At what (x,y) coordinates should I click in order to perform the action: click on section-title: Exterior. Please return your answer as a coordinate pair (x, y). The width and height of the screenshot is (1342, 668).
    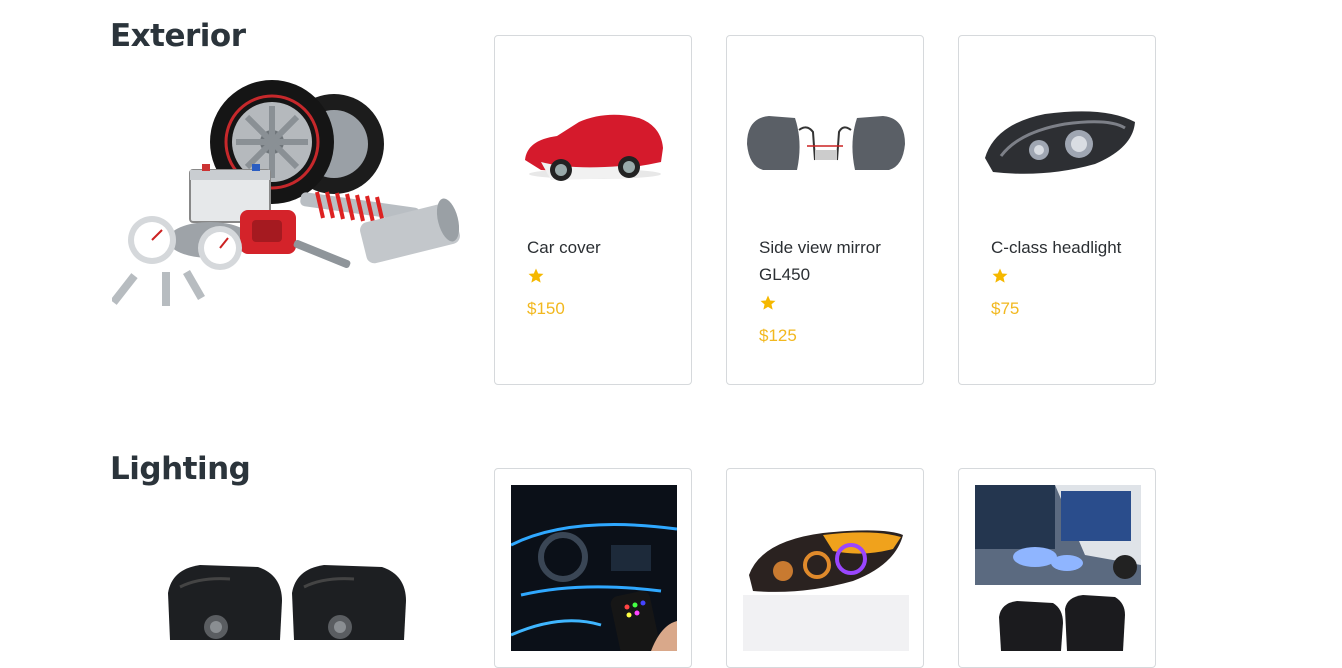
    Looking at the image, I should click on (178, 36).